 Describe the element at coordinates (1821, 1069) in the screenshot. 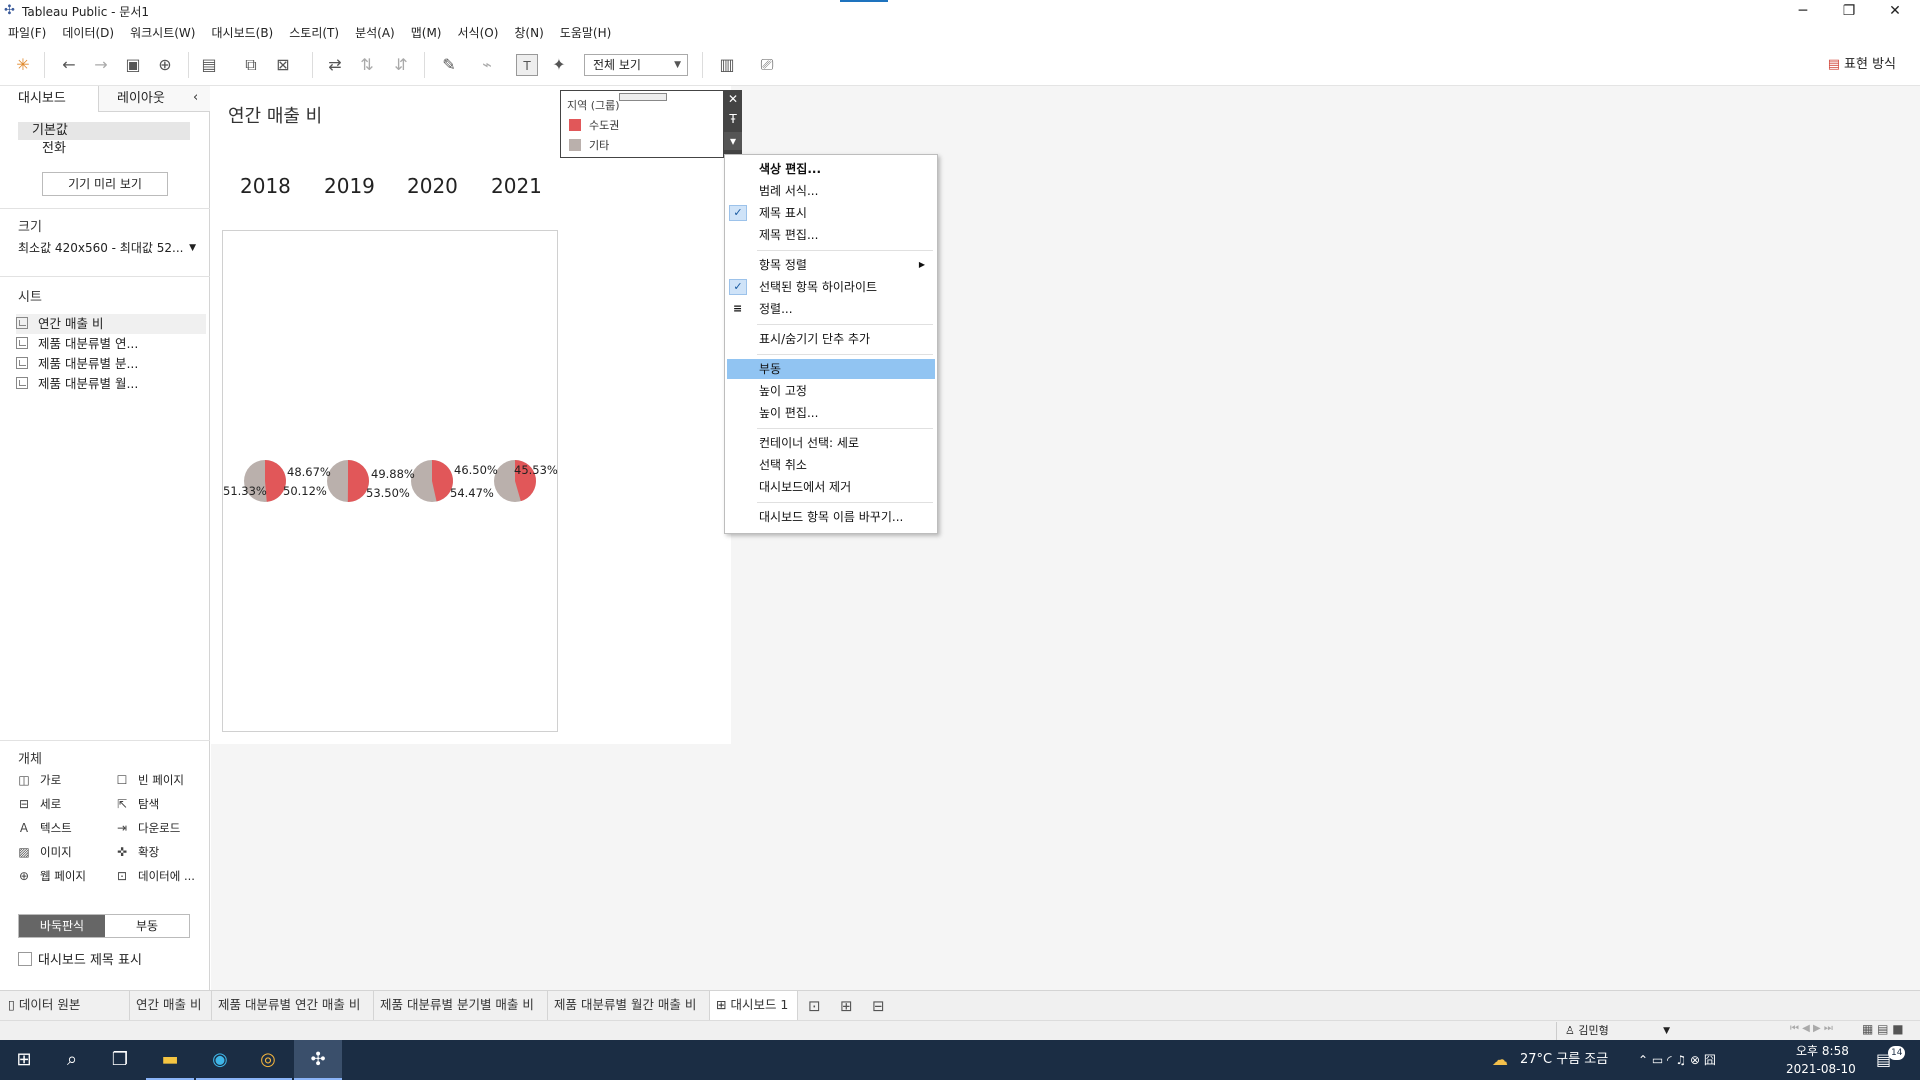

I see `clock-date: 2021-08-10` at that location.